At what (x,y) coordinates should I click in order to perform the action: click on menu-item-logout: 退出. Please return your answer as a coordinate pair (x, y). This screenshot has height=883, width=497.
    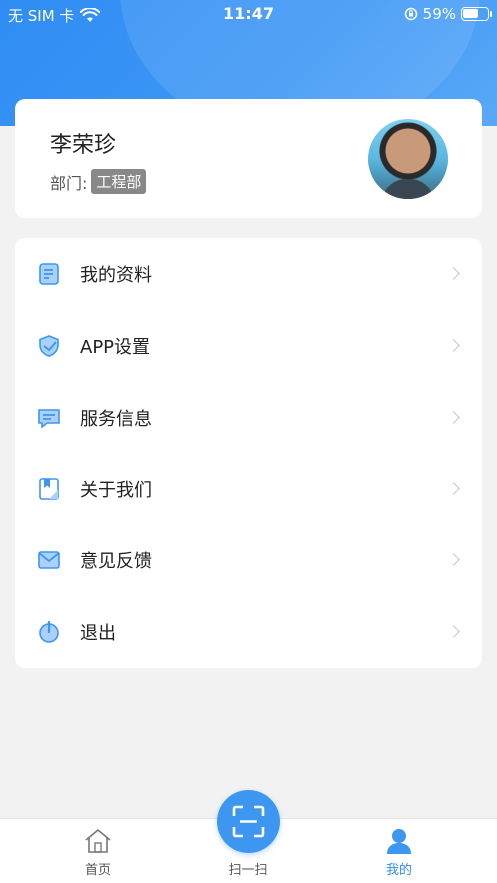
    Looking at the image, I should click on (248, 631).